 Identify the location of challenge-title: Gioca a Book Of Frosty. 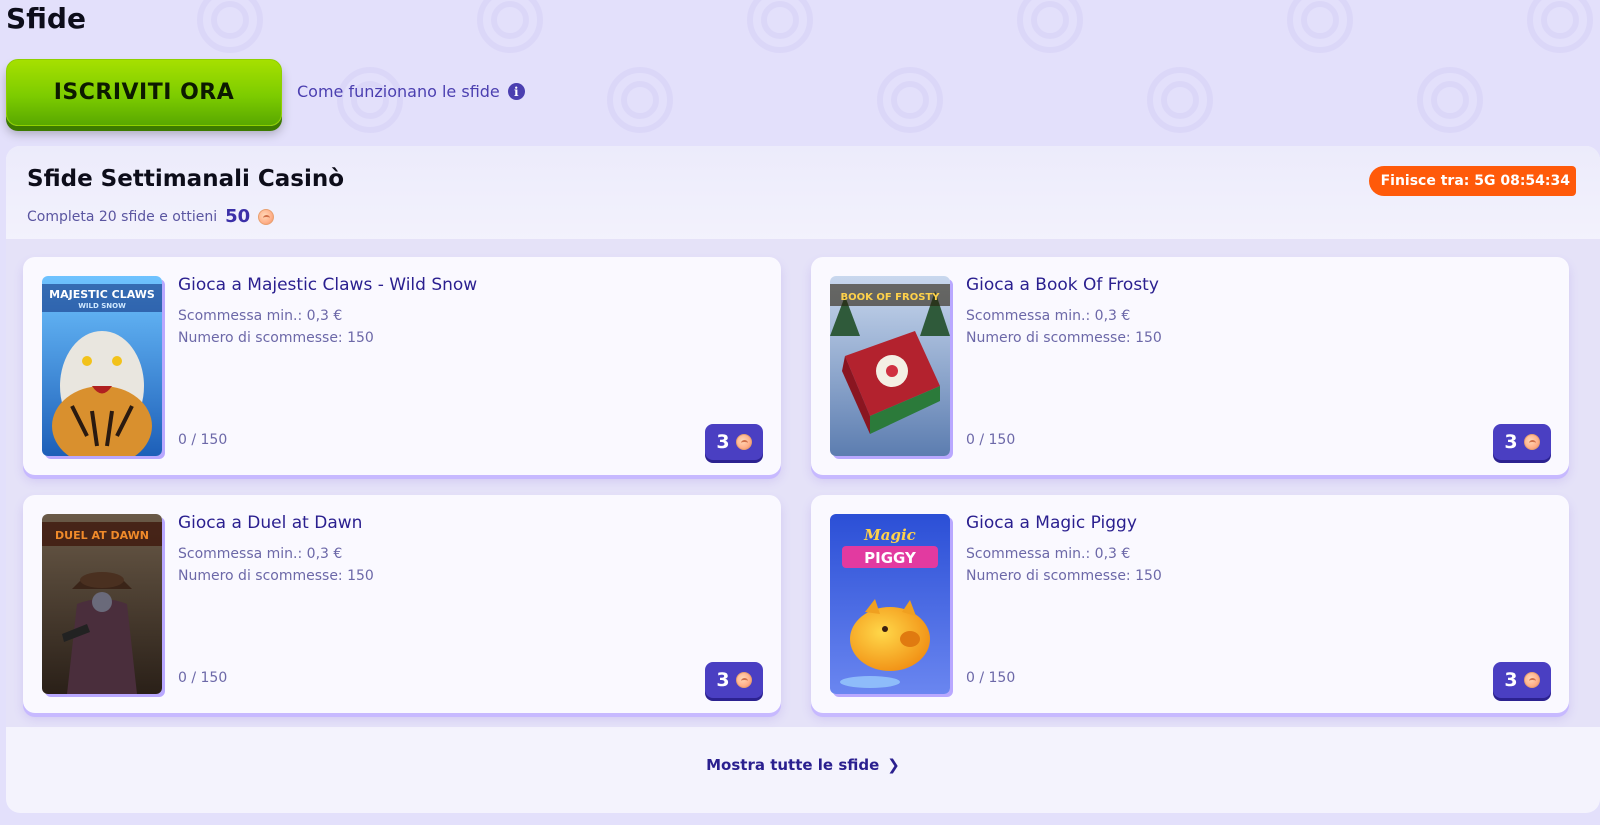
(1062, 285).